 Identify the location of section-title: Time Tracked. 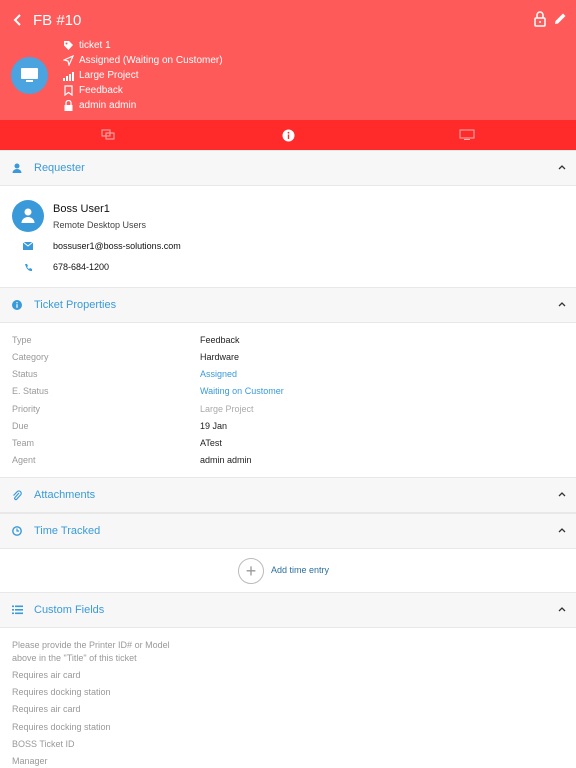
(67, 531).